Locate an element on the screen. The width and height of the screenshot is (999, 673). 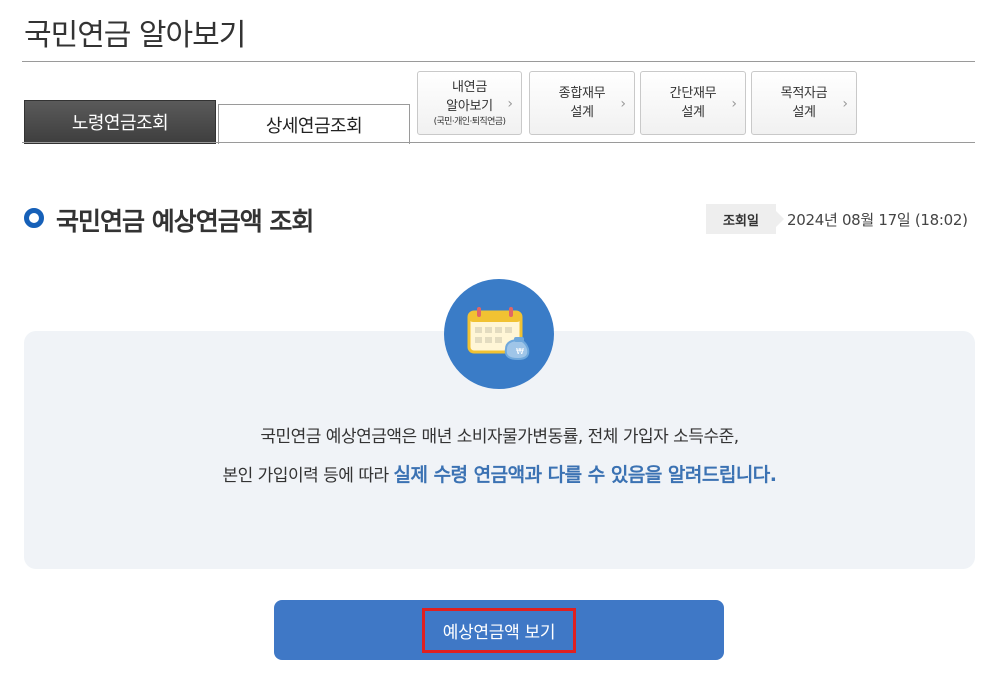
total-finance-line1: 종합재무 is located at coordinates (582, 93).